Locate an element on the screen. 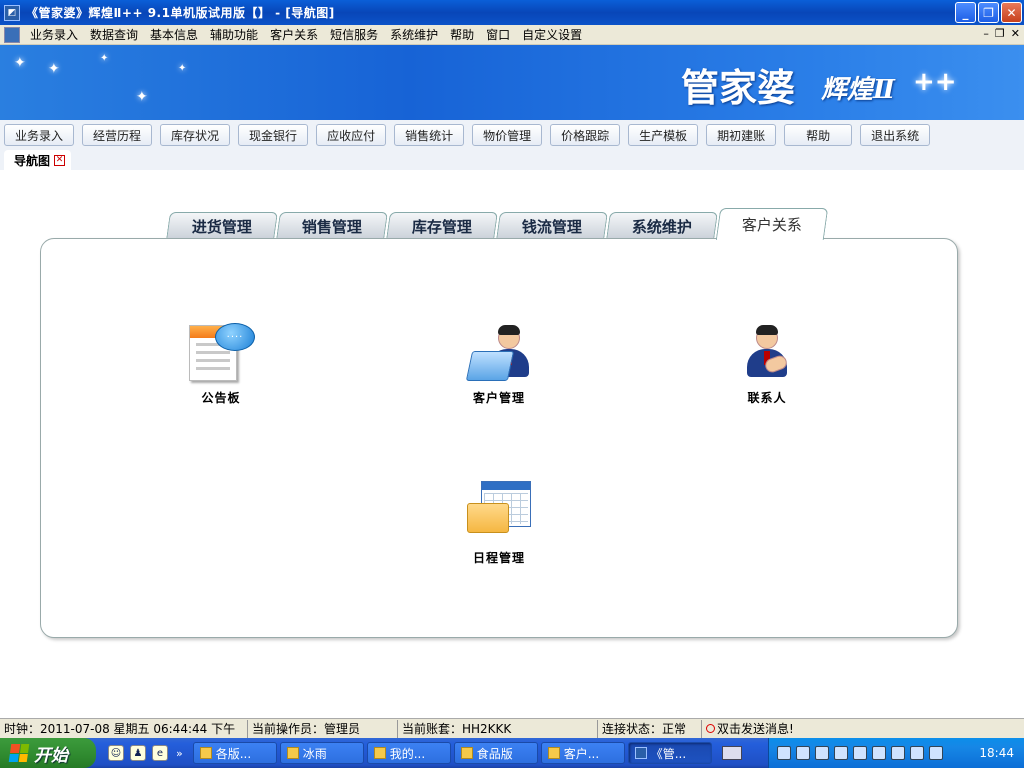  tab-system-maintenance: 系统维护 is located at coordinates (662, 226).